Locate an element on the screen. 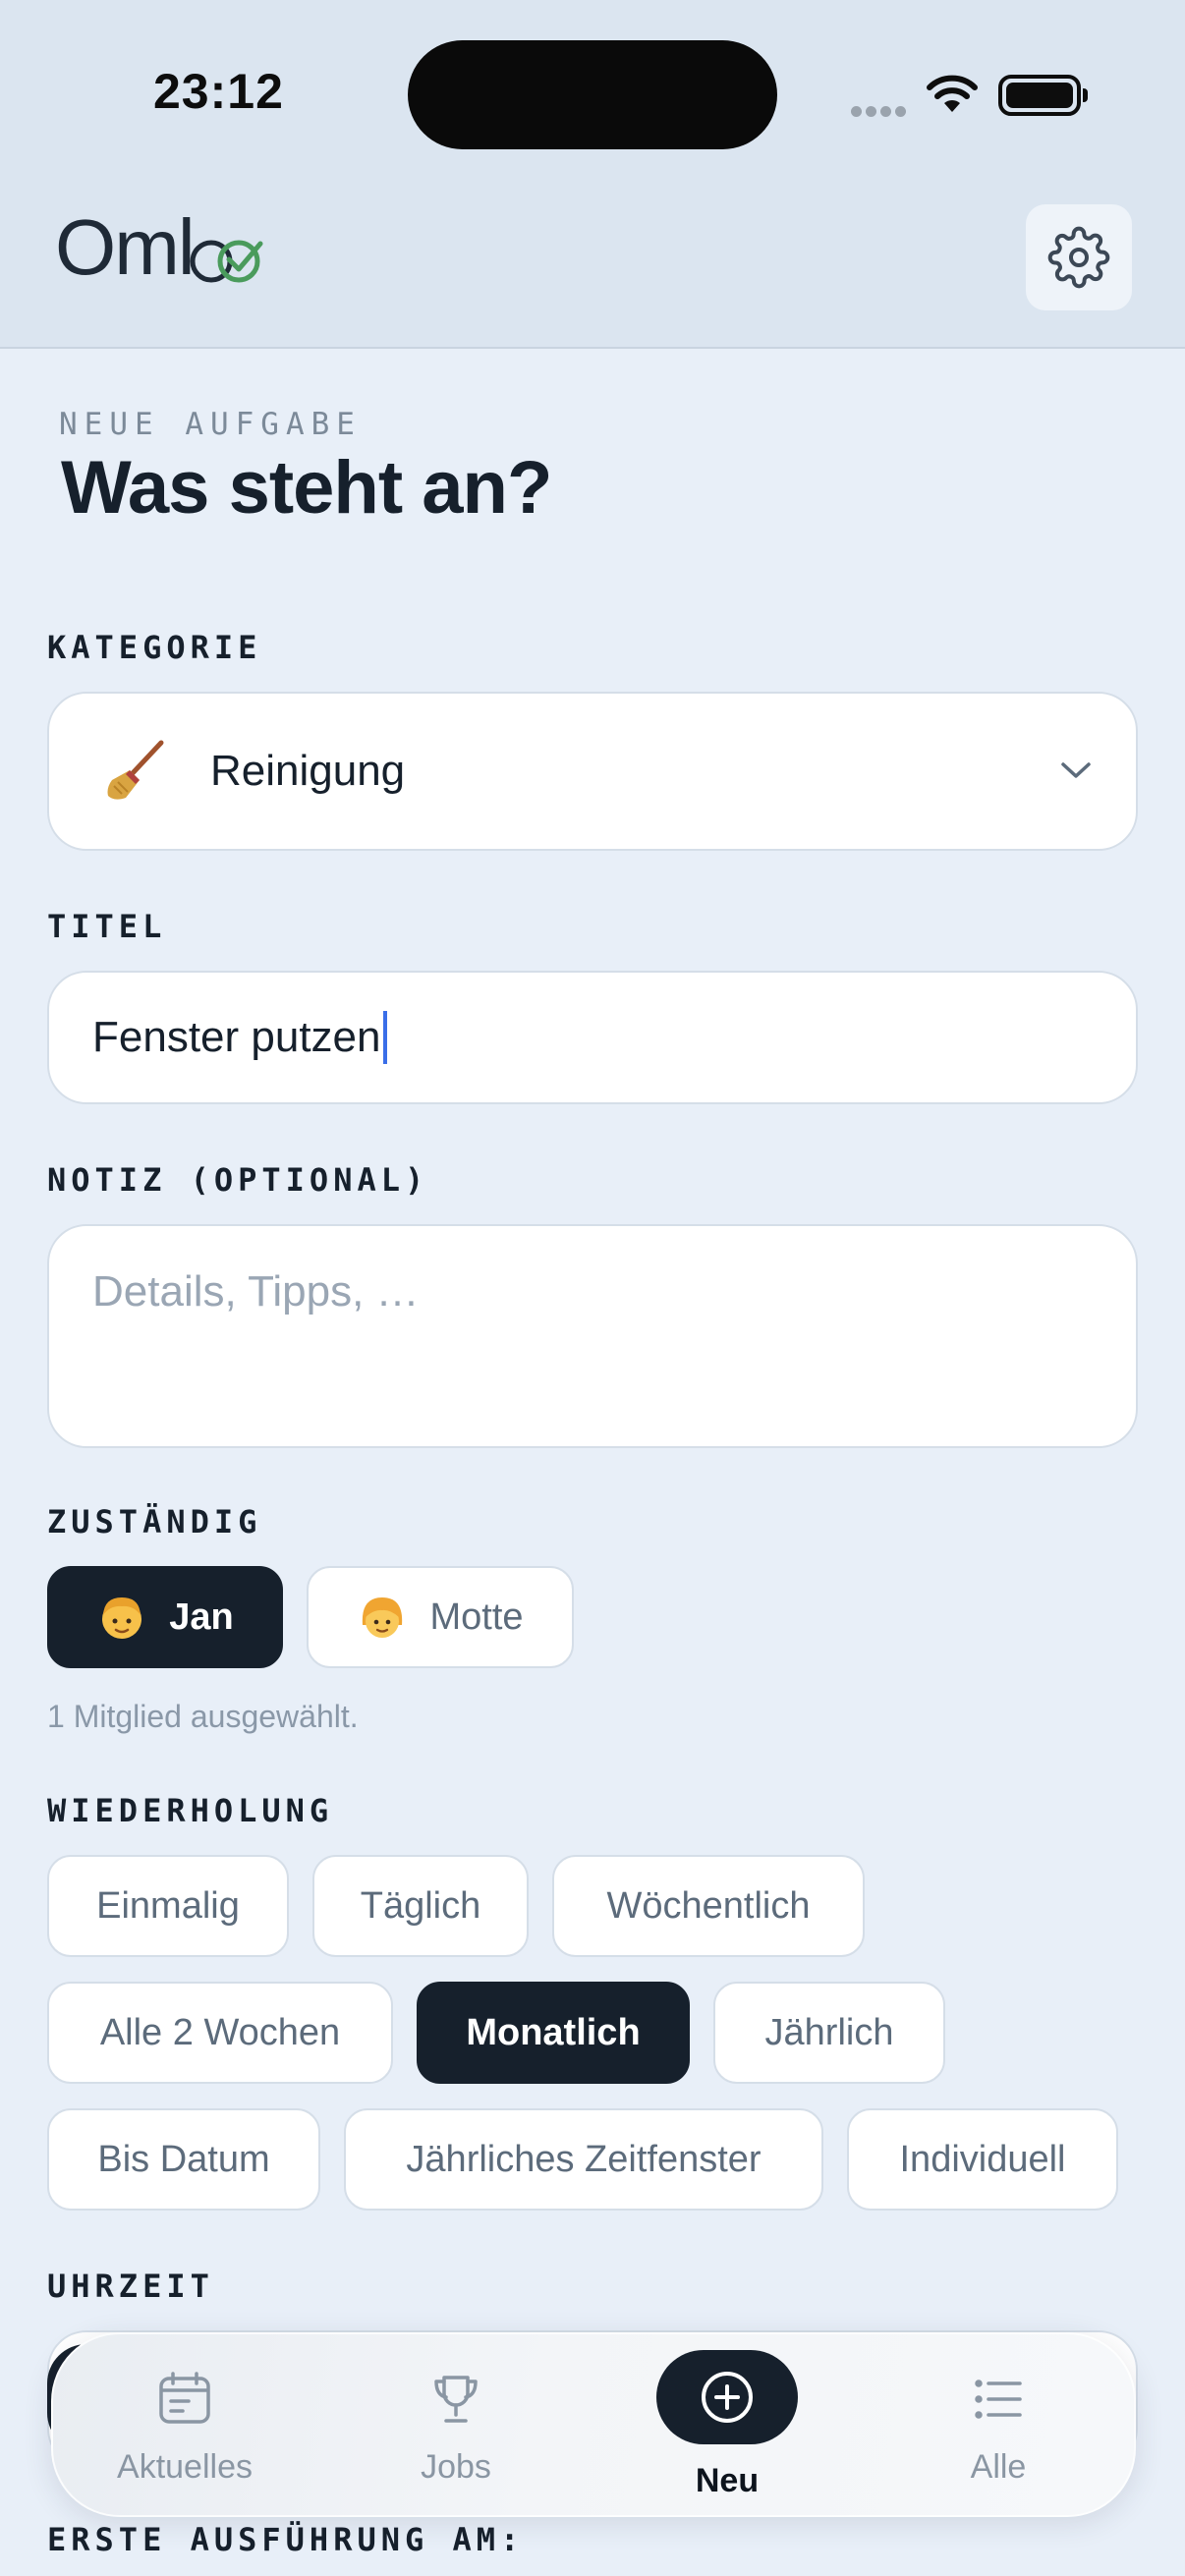 This screenshot has width=1185, height=2576. repeat-option-individuell: Individuell is located at coordinates (983, 2159).